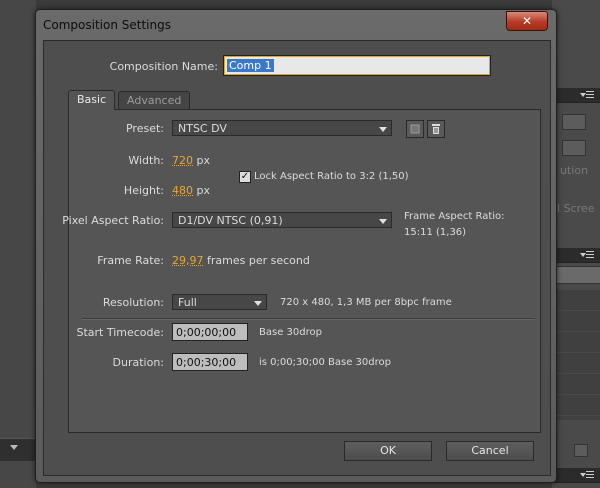 The image size is (600, 488). I want to click on frame-rate-label: Frame Rate:, so click(130, 260).